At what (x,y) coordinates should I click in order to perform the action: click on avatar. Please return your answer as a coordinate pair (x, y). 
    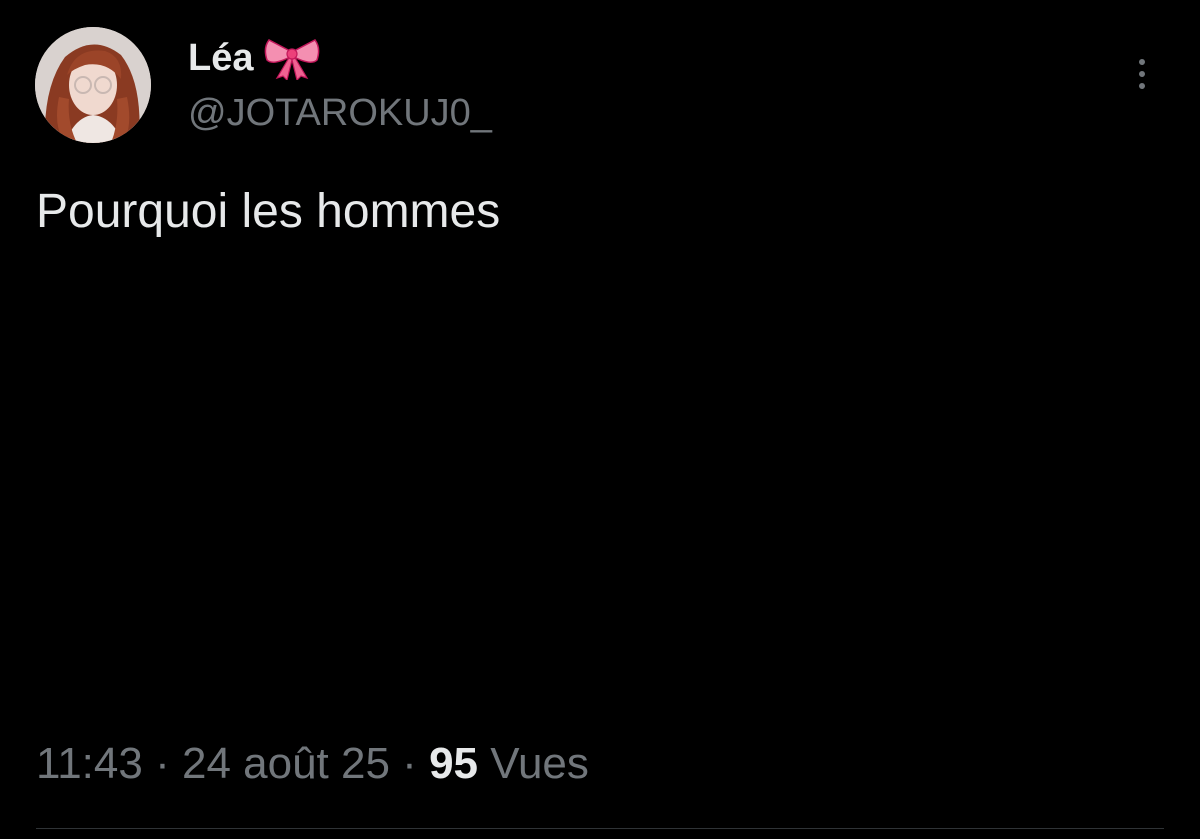
    Looking at the image, I should click on (93, 85).